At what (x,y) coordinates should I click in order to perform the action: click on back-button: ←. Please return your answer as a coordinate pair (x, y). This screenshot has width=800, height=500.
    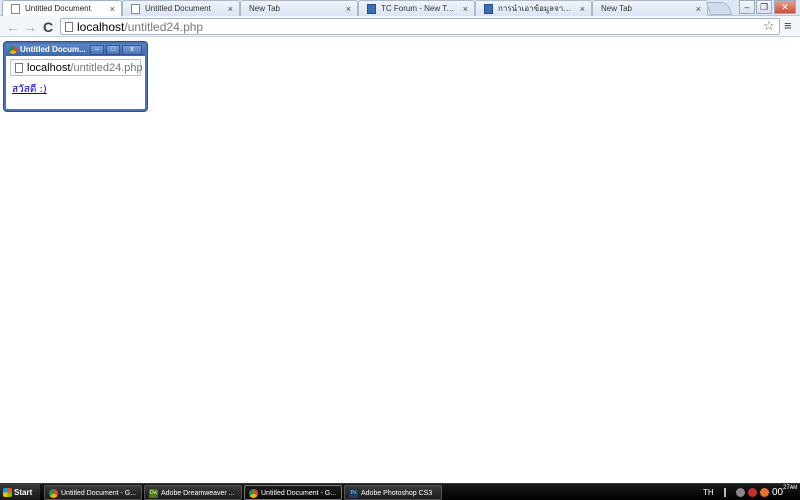
    Looking at the image, I should click on (13, 27).